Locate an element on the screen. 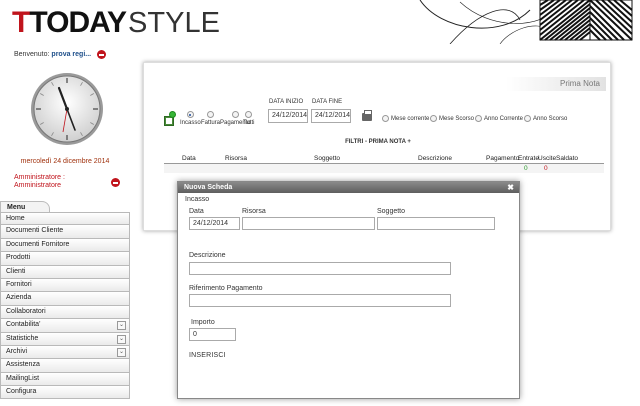 Image resolution: width=640 pixels, height=406 pixels. print-icon is located at coordinates (367, 115).